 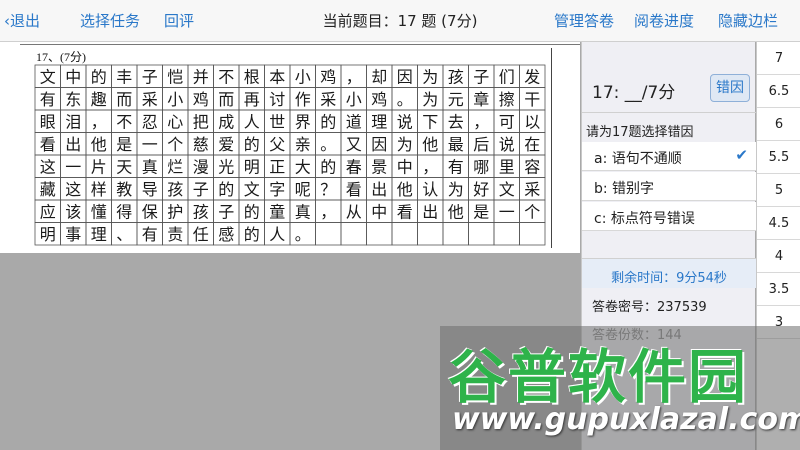 What do you see at coordinates (201, 144) in the screenshot?
I see `handwritten-char: 慈` at bounding box center [201, 144].